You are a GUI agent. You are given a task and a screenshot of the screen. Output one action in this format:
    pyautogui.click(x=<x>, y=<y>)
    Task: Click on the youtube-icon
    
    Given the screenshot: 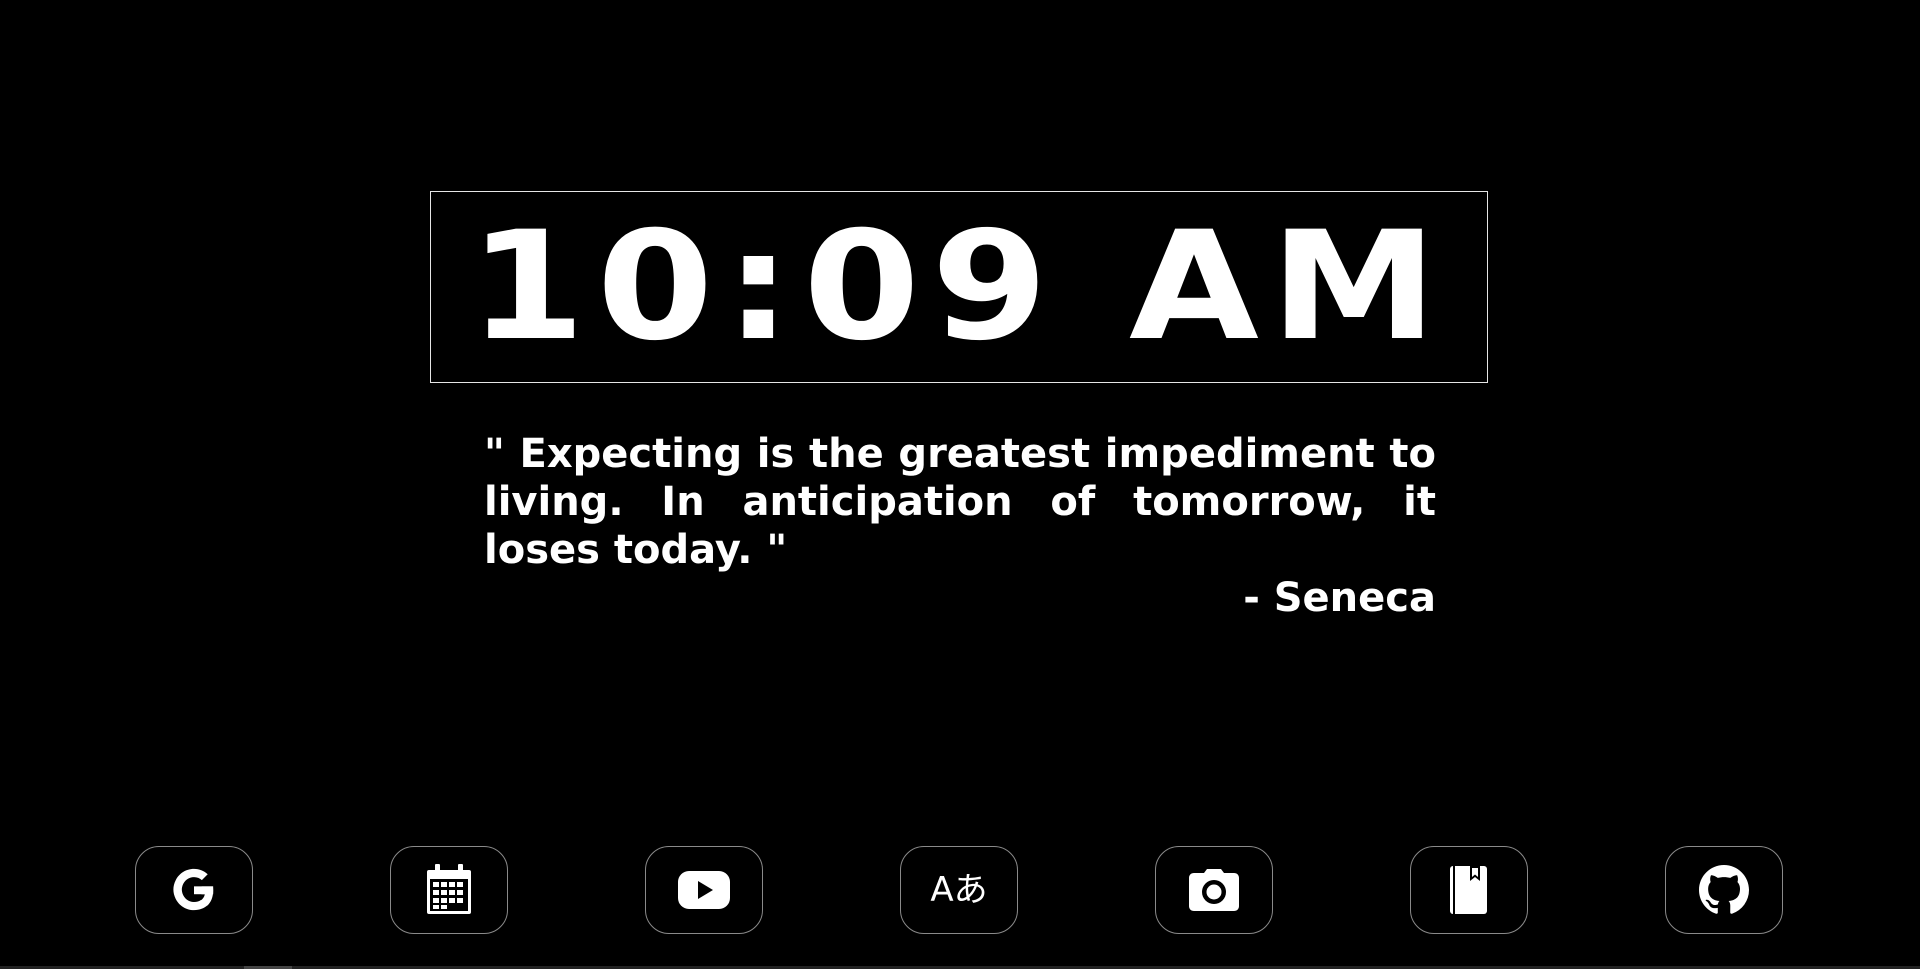 What is the action you would take?
    pyautogui.click(x=704, y=890)
    